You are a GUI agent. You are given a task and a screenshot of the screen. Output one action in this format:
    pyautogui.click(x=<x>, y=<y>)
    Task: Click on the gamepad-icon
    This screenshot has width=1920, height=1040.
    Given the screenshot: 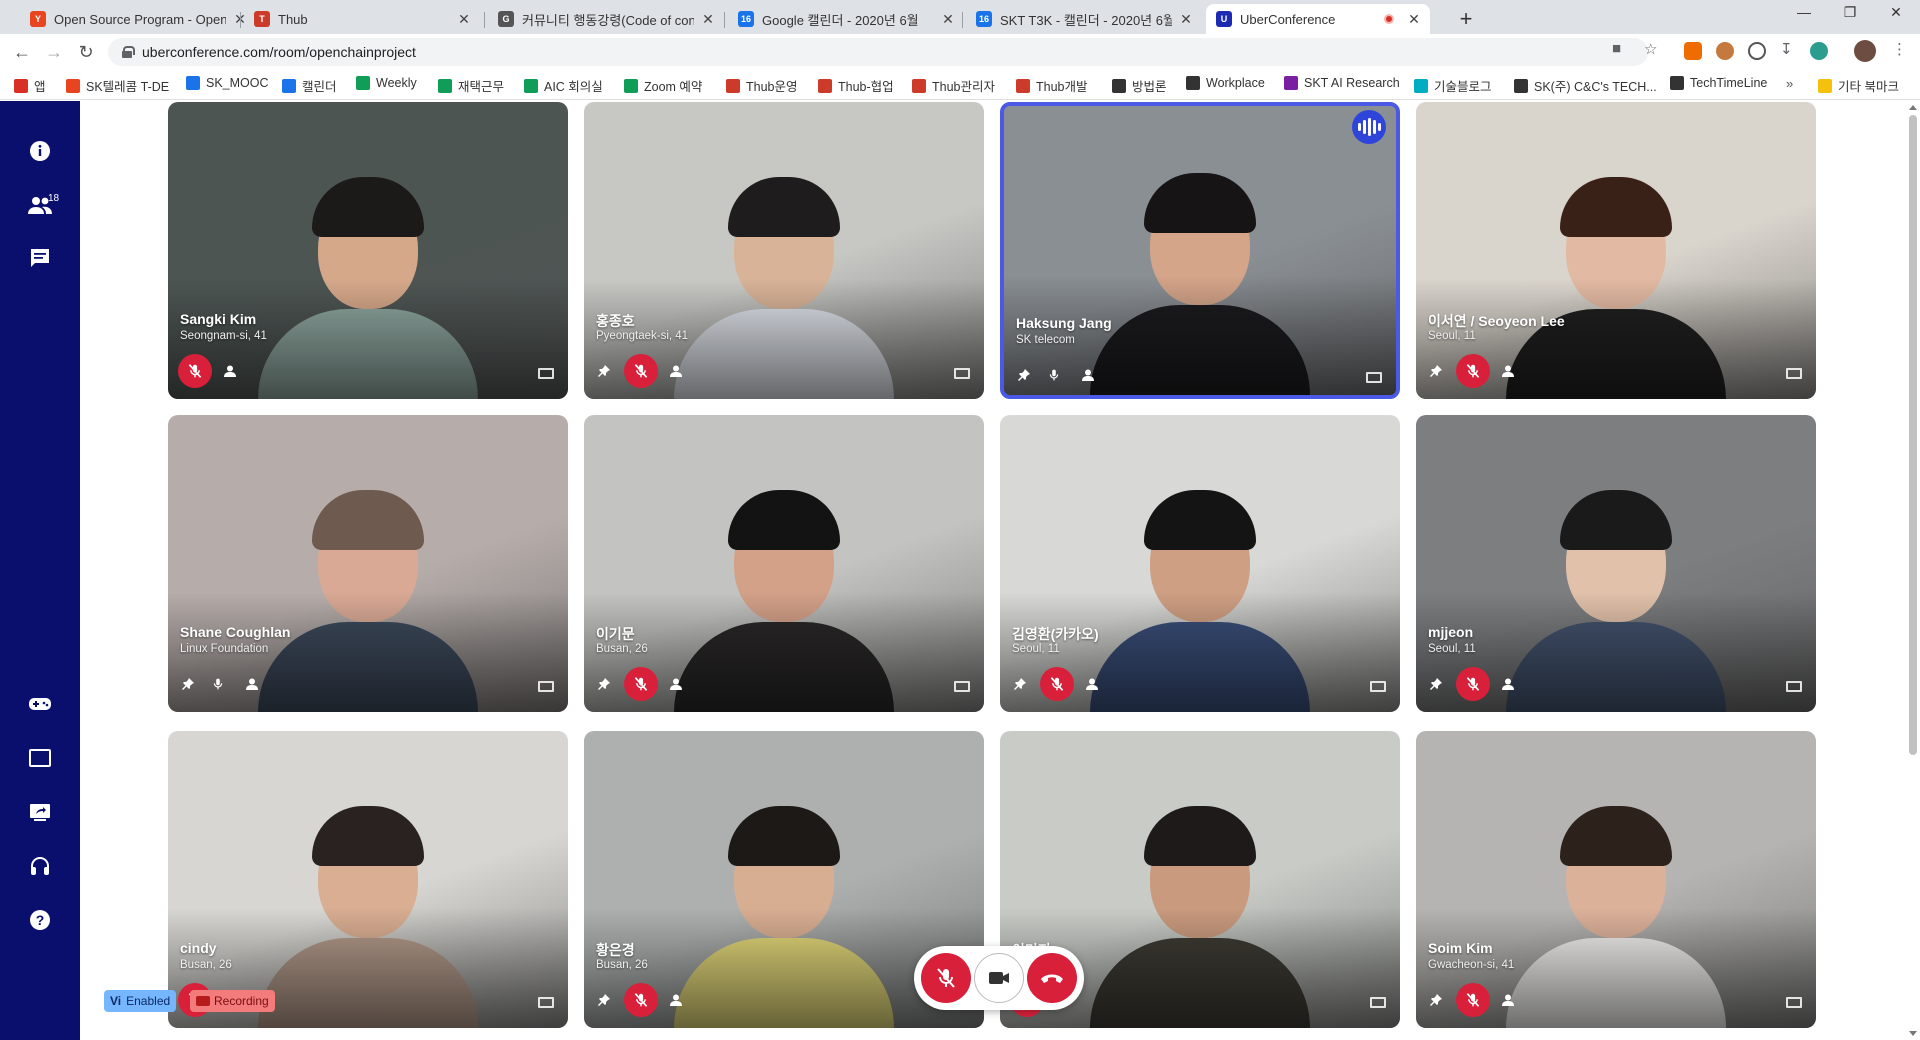 What is the action you would take?
    pyautogui.click(x=40, y=704)
    